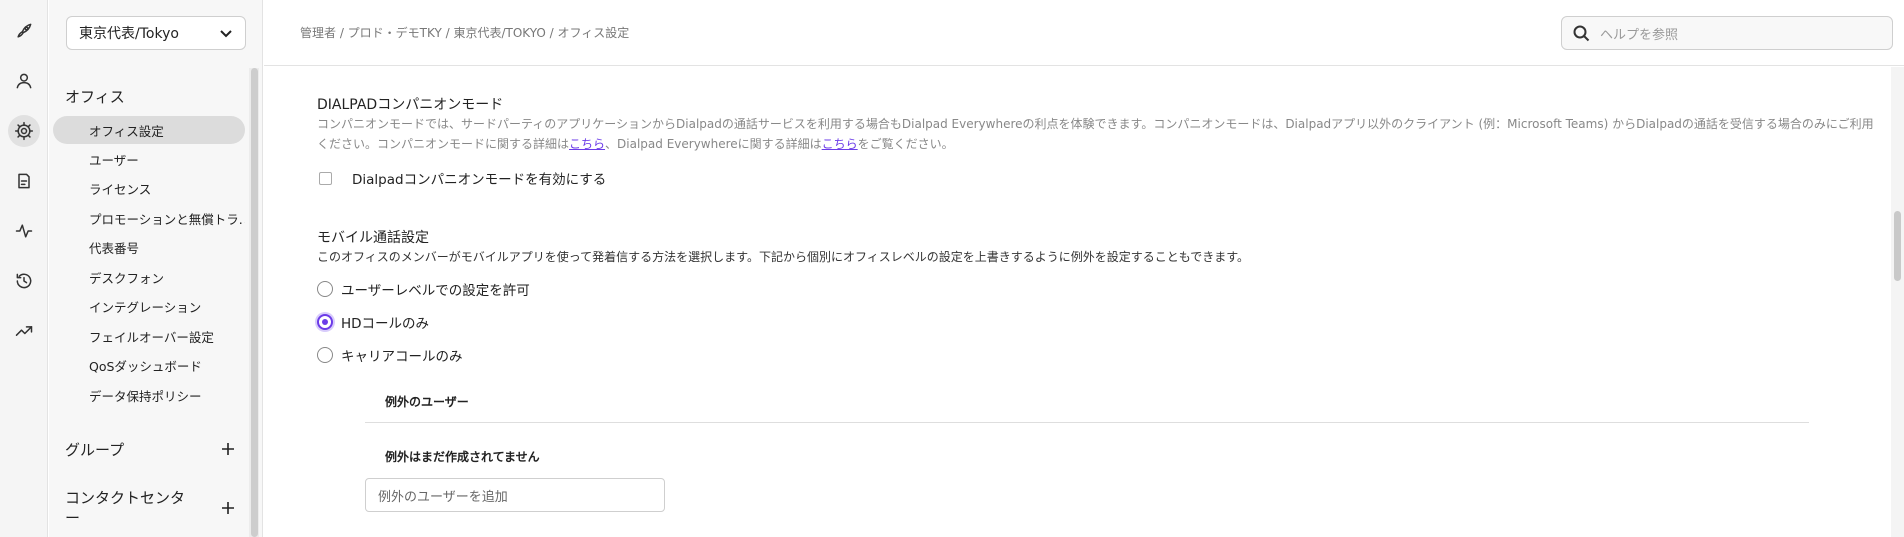 This screenshot has height=537, width=1904. Describe the element at coordinates (435, 291) in the screenshot. I see `radio-user-level-label: ユーザーレベルでの設定を許可` at that location.